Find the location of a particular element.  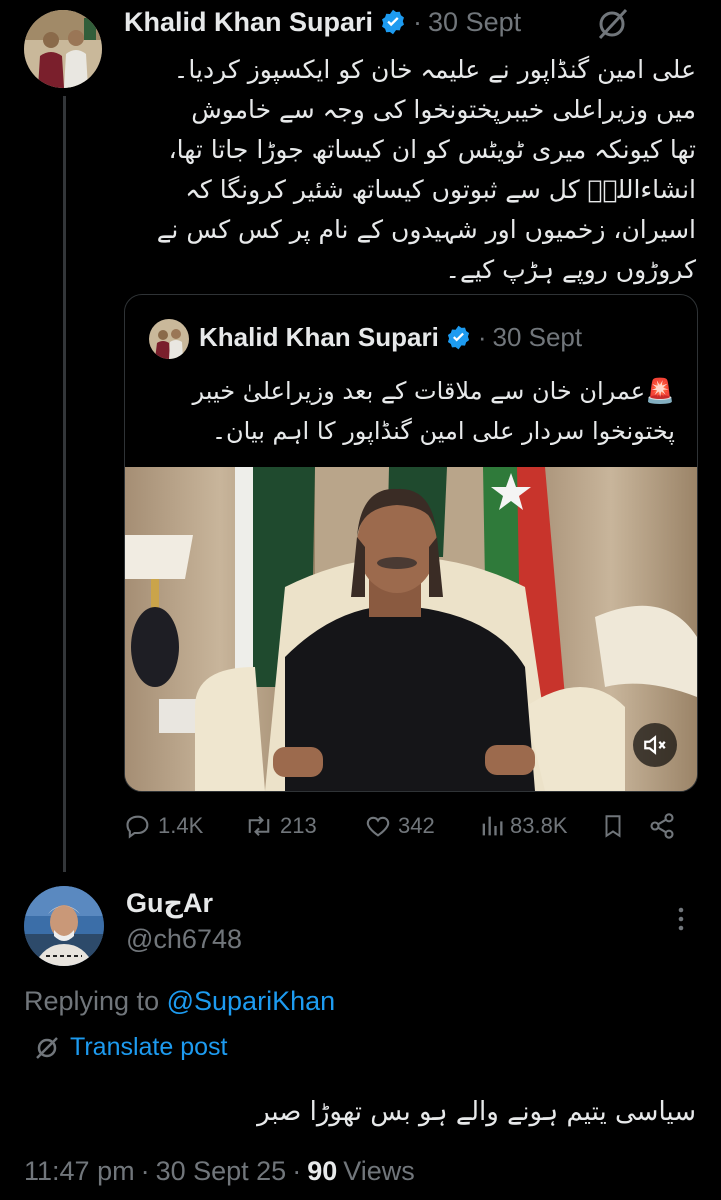

reply-icon is located at coordinates (137, 827).